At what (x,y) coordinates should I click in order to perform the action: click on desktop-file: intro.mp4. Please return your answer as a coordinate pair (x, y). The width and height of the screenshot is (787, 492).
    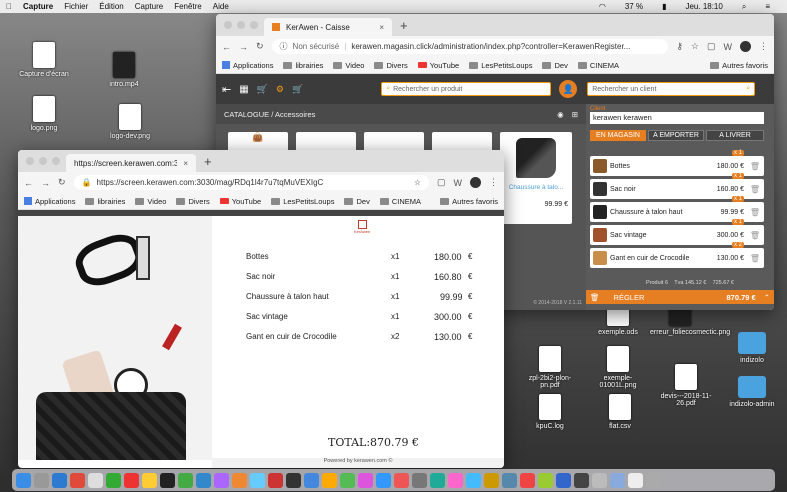
    Looking at the image, I should click on (124, 70).